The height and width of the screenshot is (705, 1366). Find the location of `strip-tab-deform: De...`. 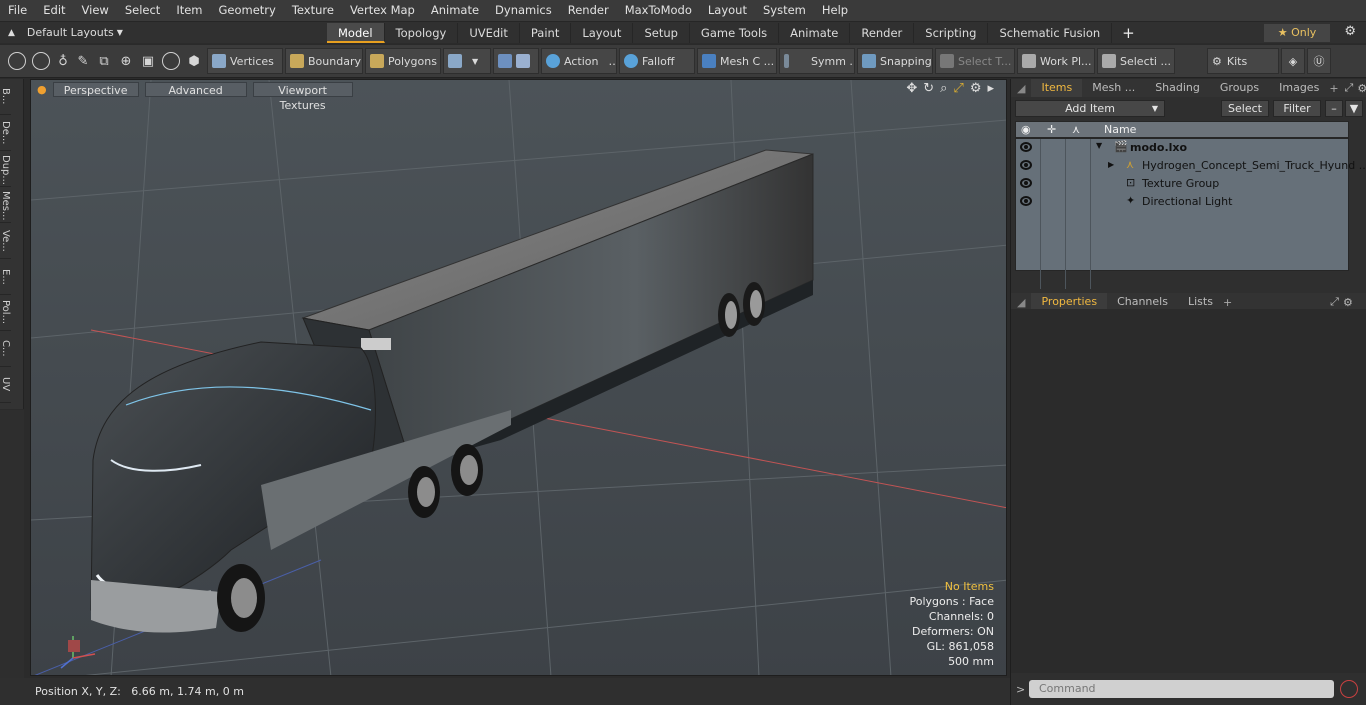

strip-tab-deform: De... is located at coordinates (5, 133).